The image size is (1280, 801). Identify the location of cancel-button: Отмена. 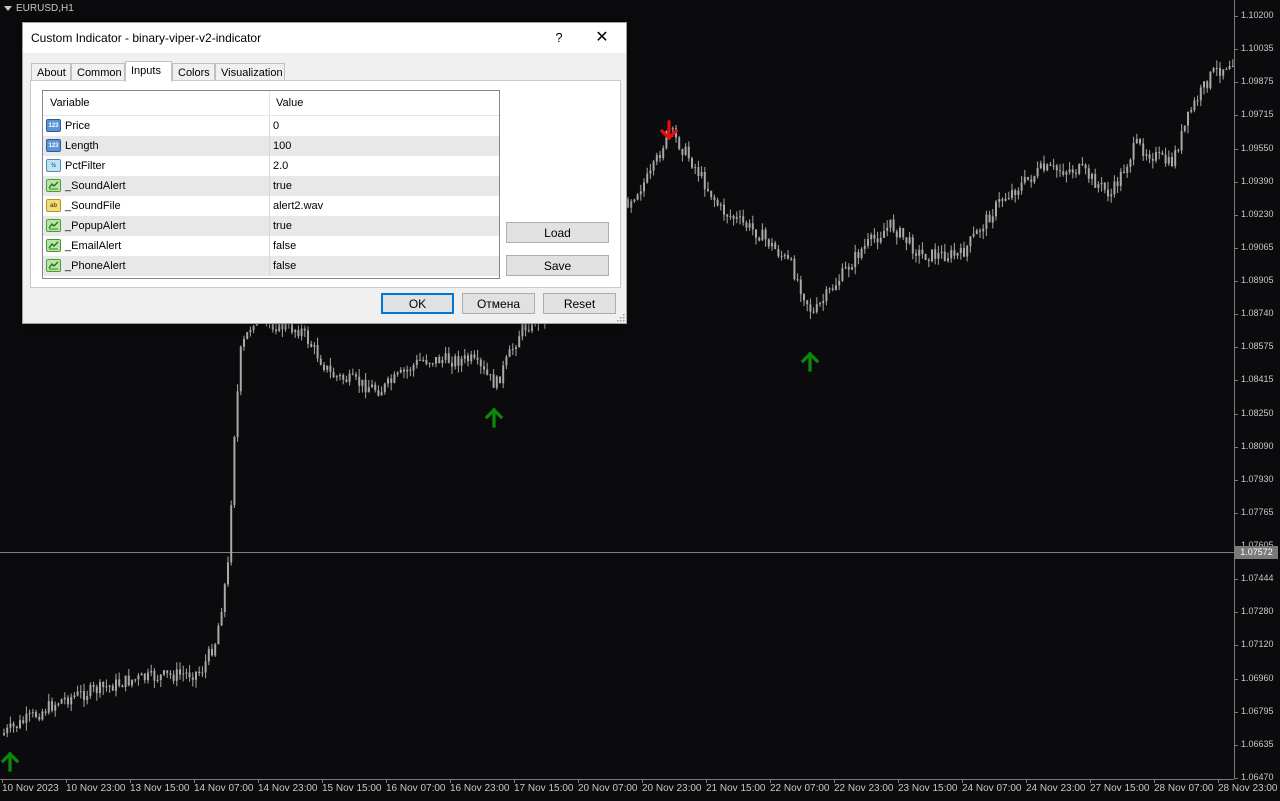
(498, 303).